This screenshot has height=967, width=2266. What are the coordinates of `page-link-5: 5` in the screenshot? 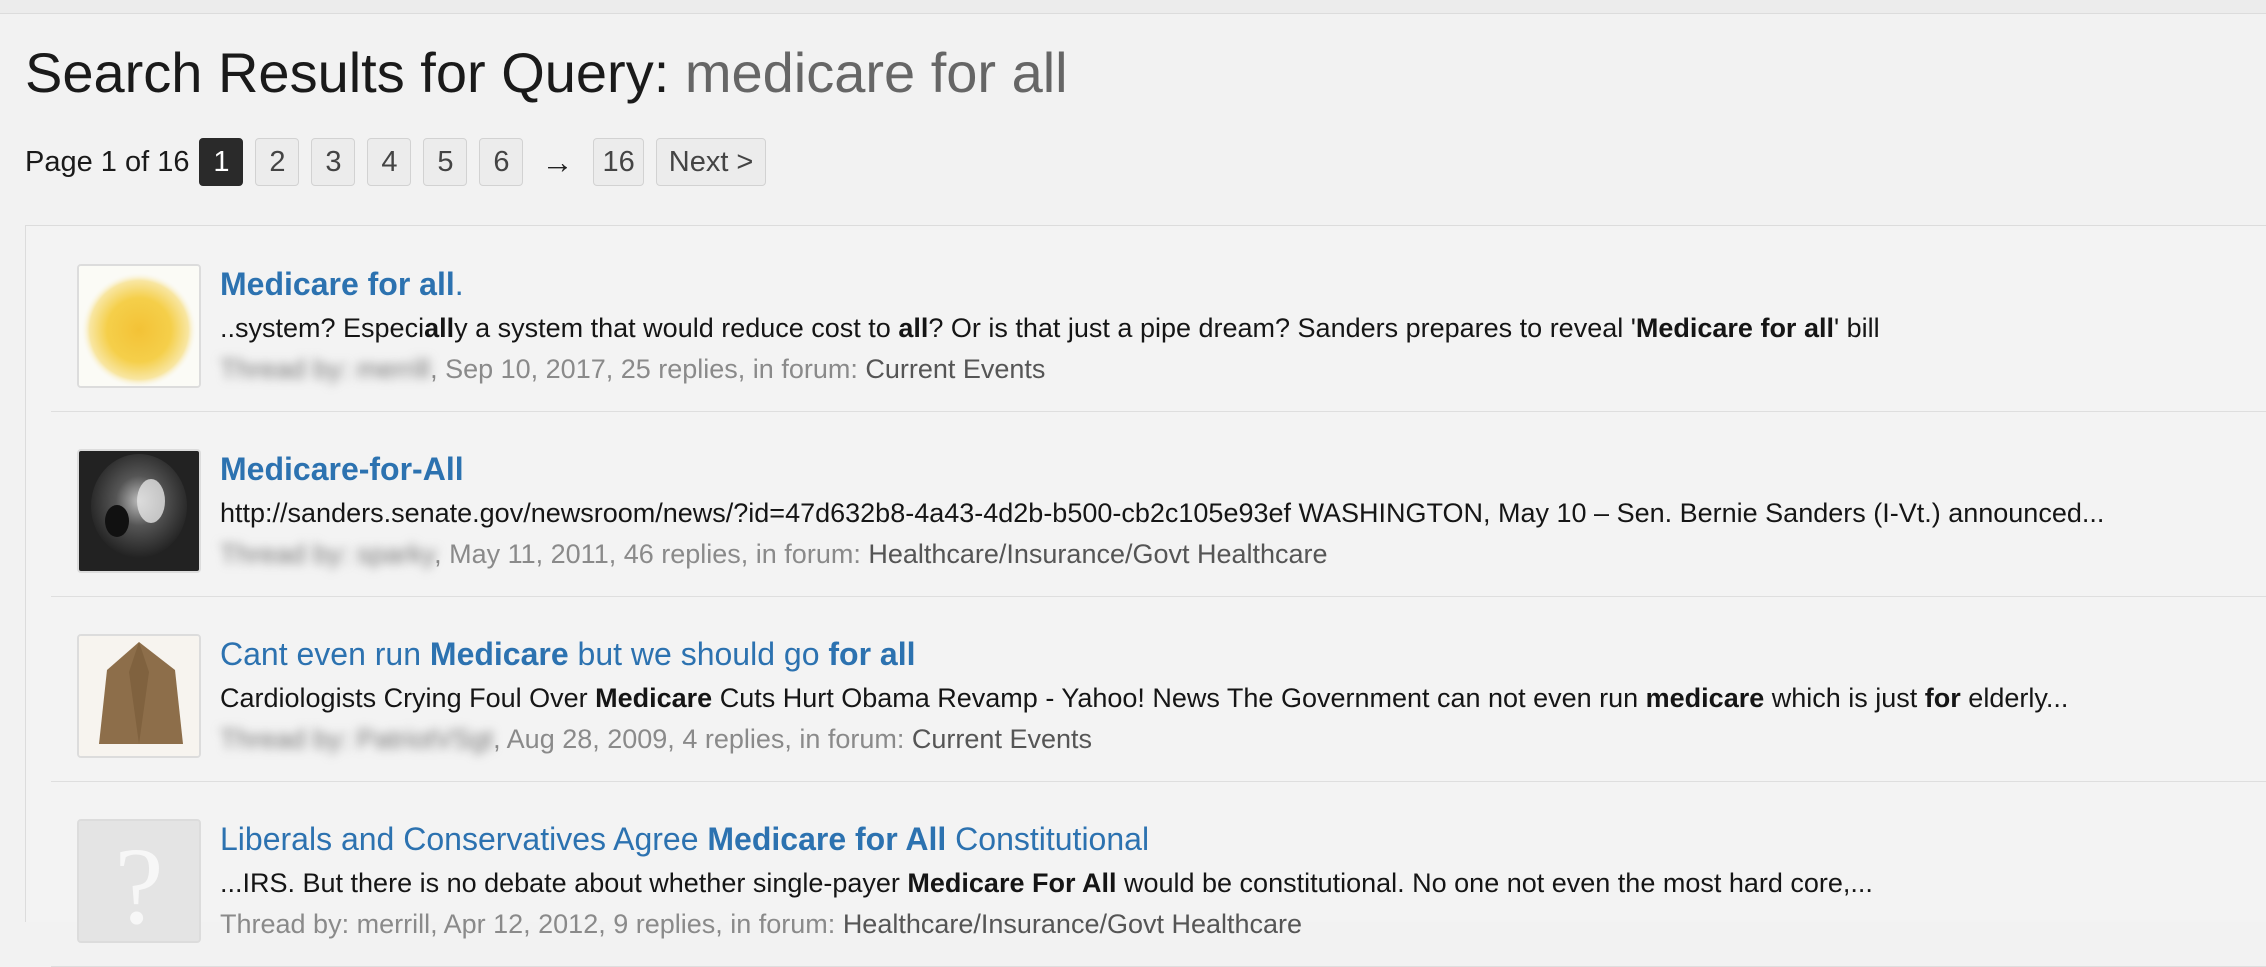 It's located at (445, 162).